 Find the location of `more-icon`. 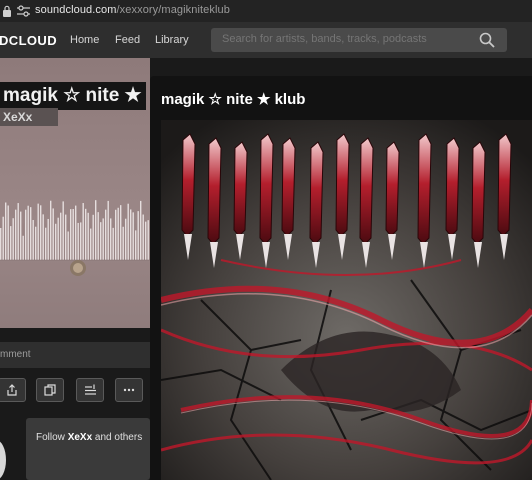

more-icon is located at coordinates (129, 390).